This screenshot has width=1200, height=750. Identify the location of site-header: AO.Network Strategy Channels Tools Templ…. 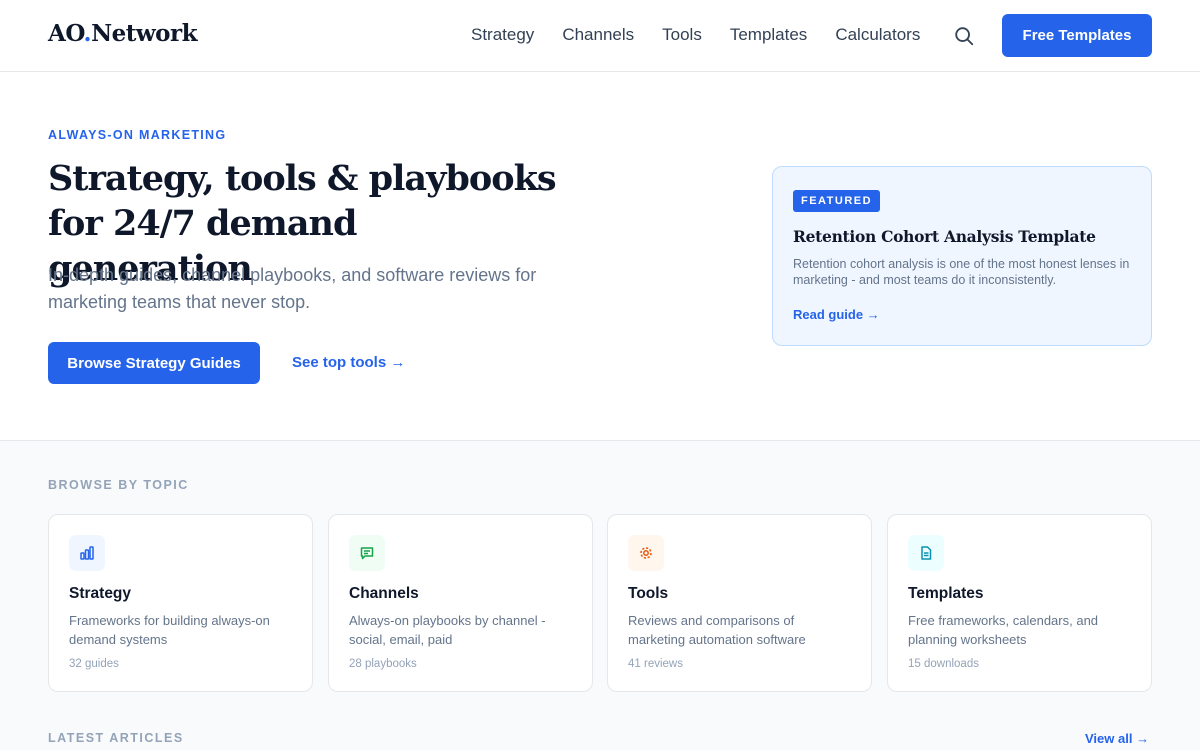
(600, 36).